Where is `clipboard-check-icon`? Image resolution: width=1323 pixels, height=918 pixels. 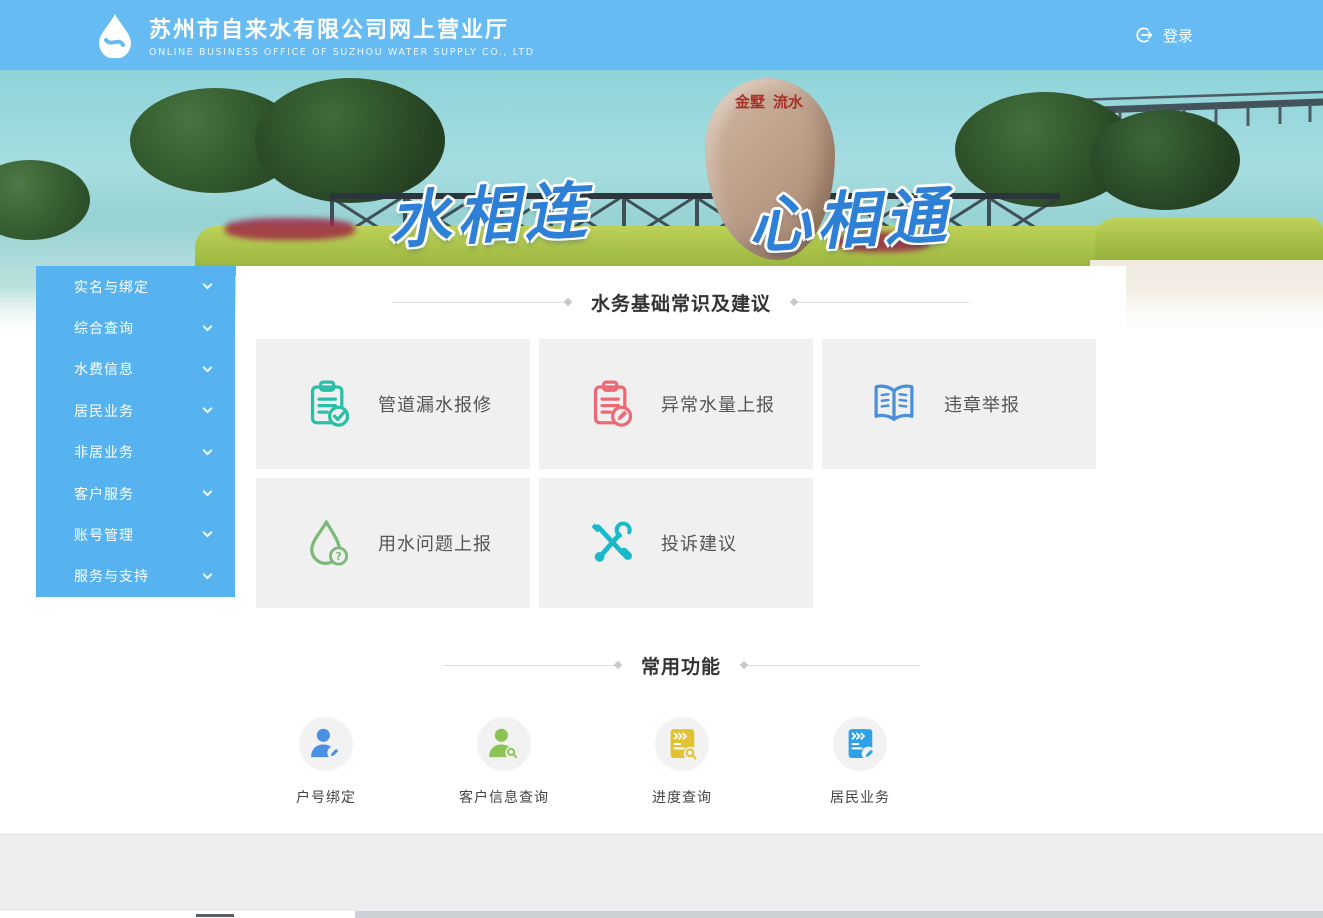
clipboard-check-icon is located at coordinates (330, 403).